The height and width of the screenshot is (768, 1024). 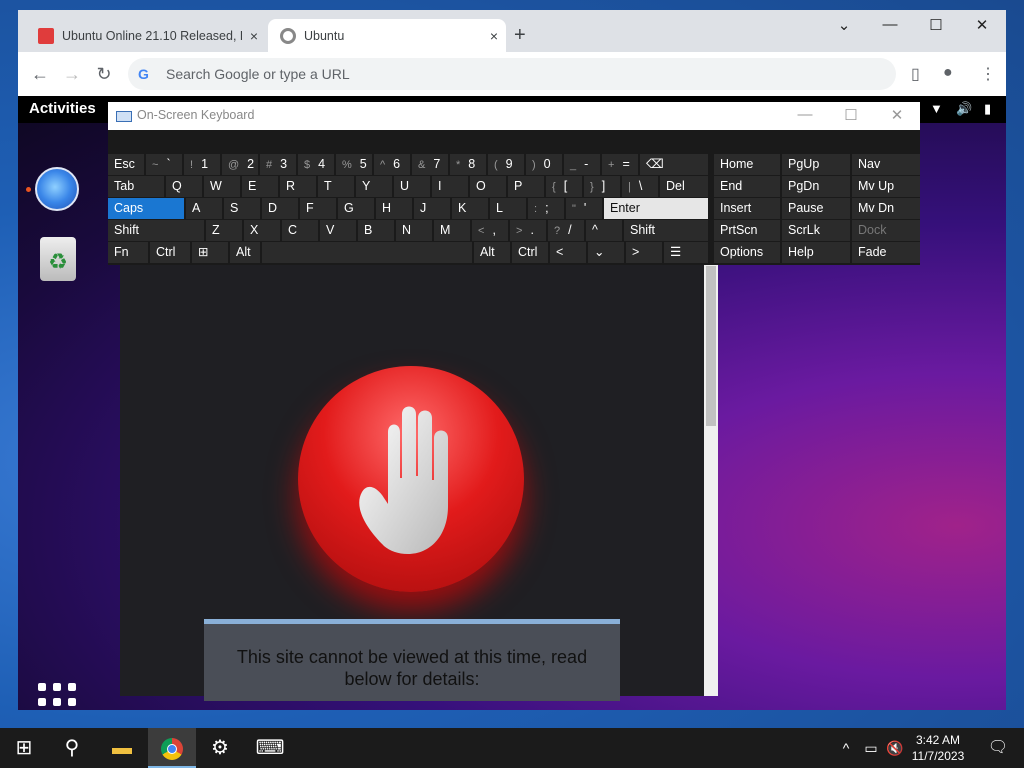 I want to click on show-hidden-icons-icon: ^, so click(x=846, y=748).